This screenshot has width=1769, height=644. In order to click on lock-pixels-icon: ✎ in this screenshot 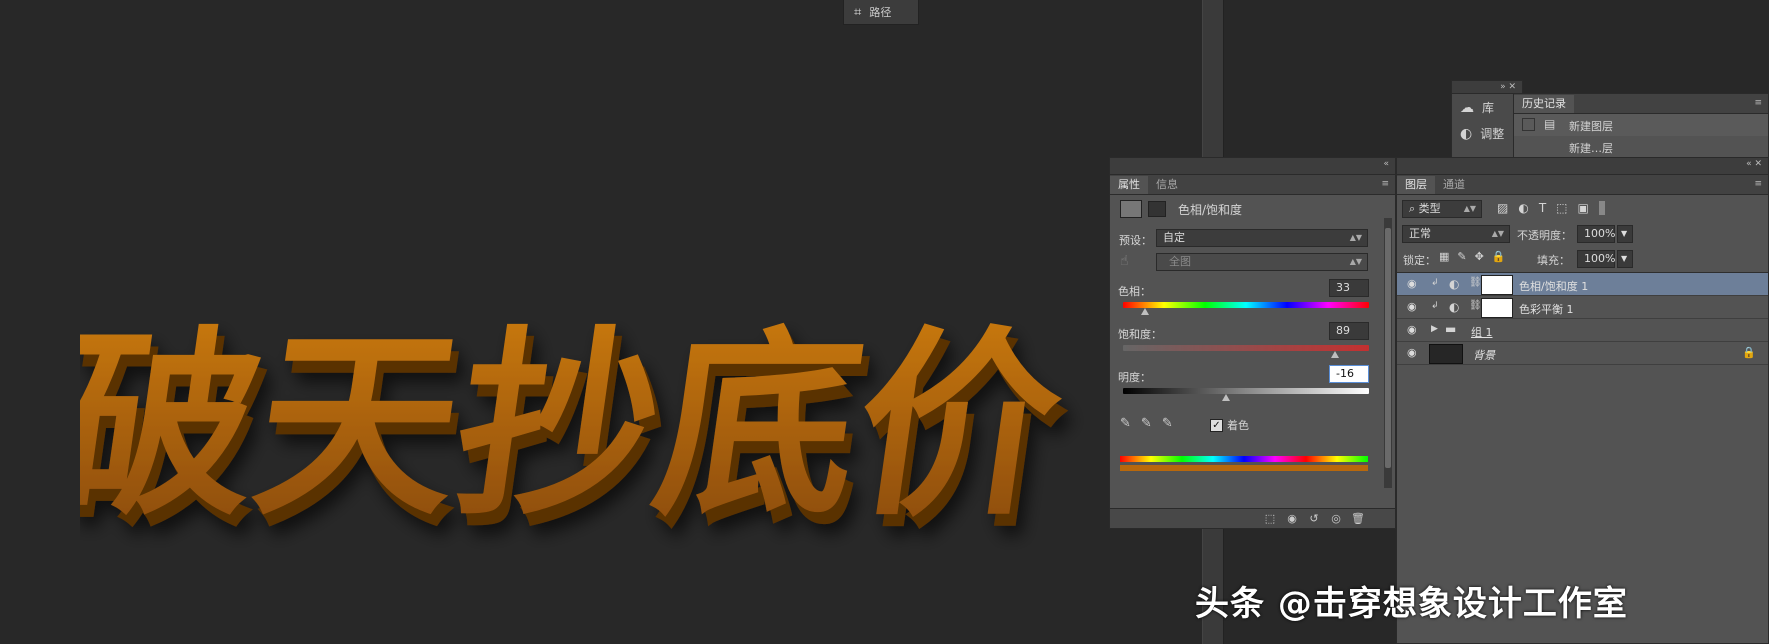, I will do `click(1461, 256)`.